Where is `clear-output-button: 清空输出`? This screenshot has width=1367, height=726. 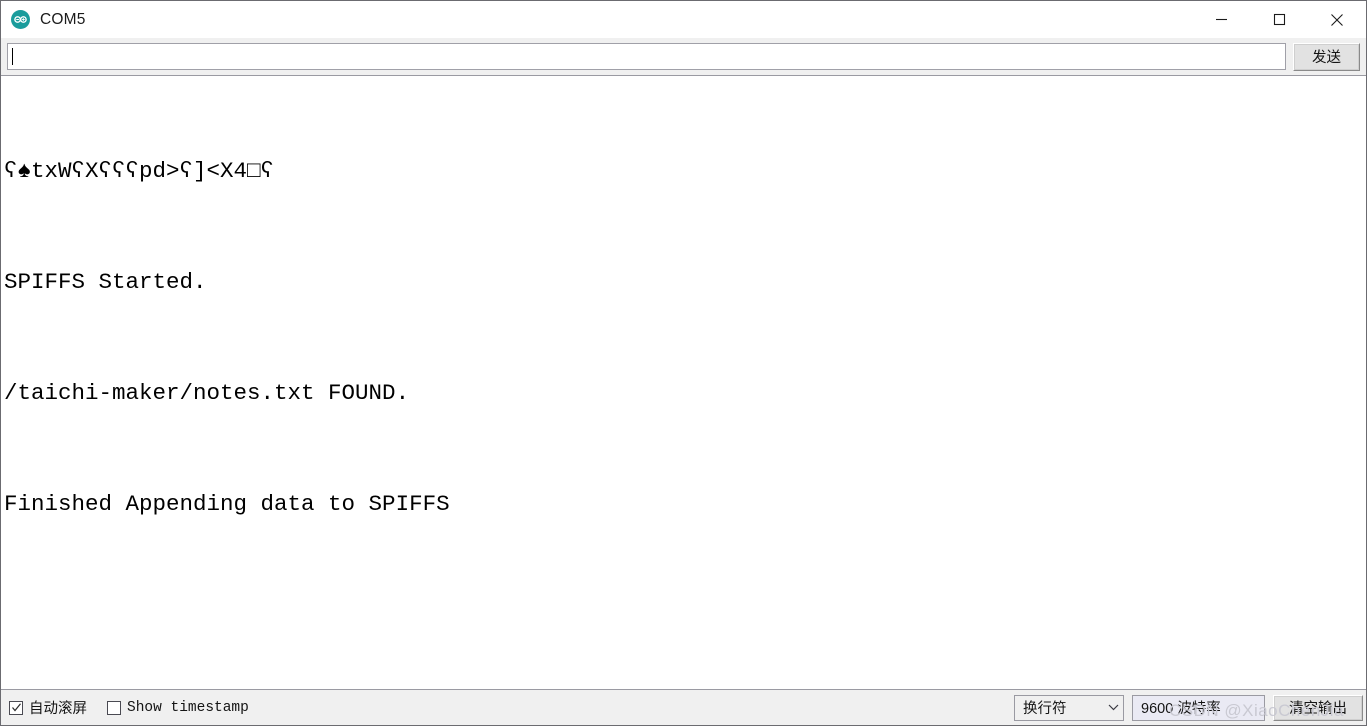
clear-output-button: 清空输出 is located at coordinates (1318, 707).